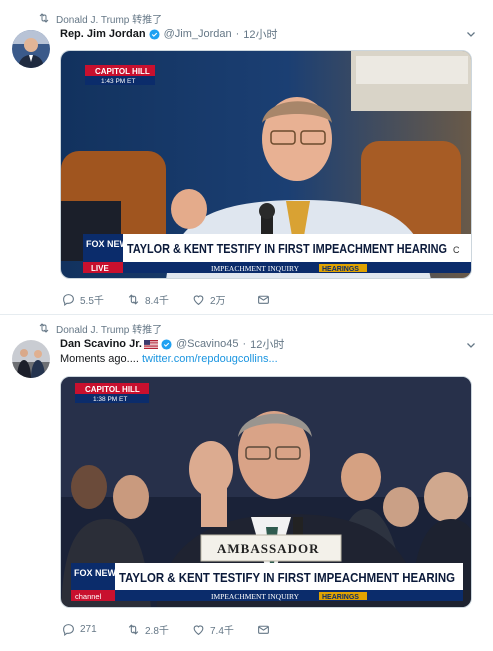 Image resolution: width=493 pixels, height=651 pixels. Describe the element at coordinates (150, 344) in the screenshot. I see `us-flag-icon` at that location.